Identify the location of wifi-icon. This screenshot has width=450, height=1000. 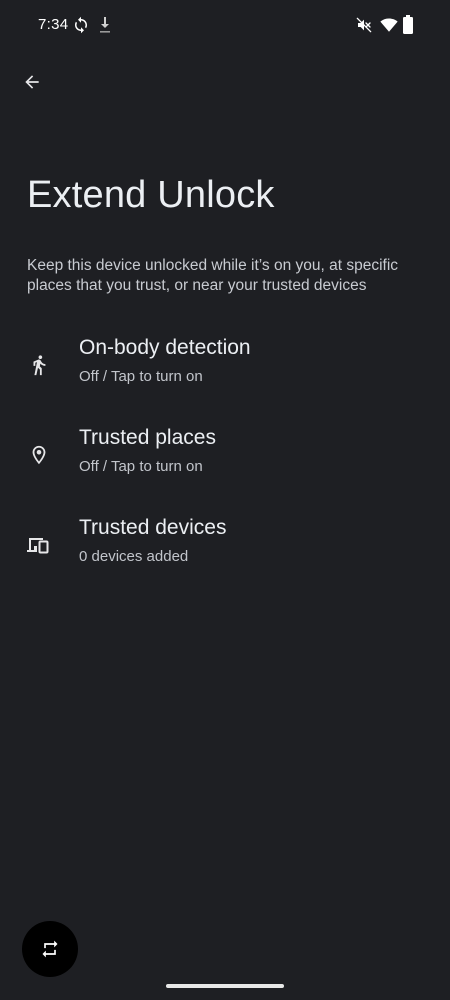
(389, 25).